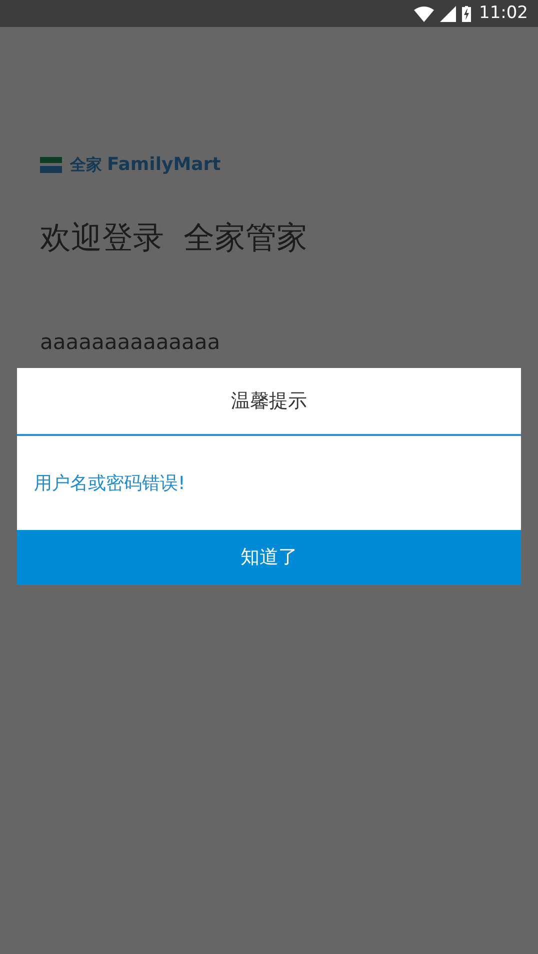 The image size is (538, 954). Describe the element at coordinates (448, 14) in the screenshot. I see `signal-icon` at that location.